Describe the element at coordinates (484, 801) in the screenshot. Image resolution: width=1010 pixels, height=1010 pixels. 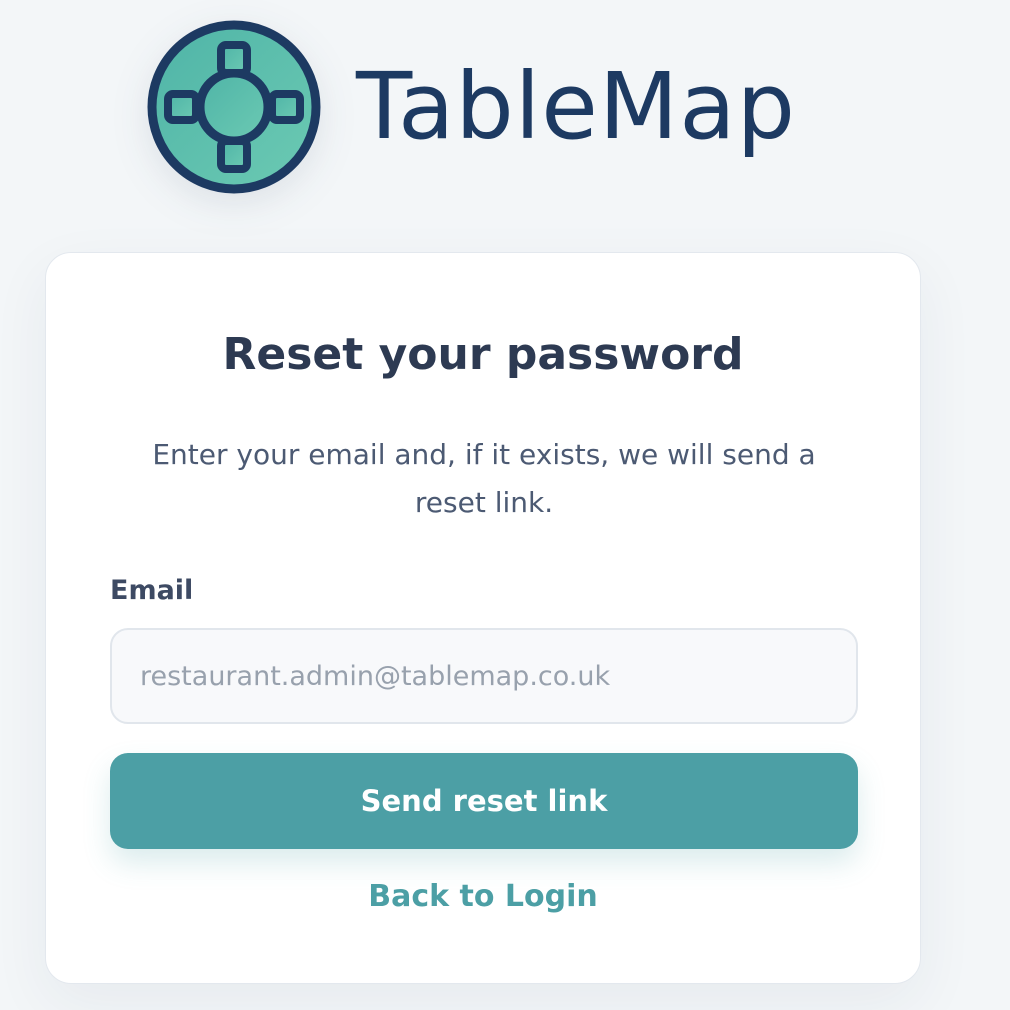
I see `send-reset-link-button: Send reset link` at that location.